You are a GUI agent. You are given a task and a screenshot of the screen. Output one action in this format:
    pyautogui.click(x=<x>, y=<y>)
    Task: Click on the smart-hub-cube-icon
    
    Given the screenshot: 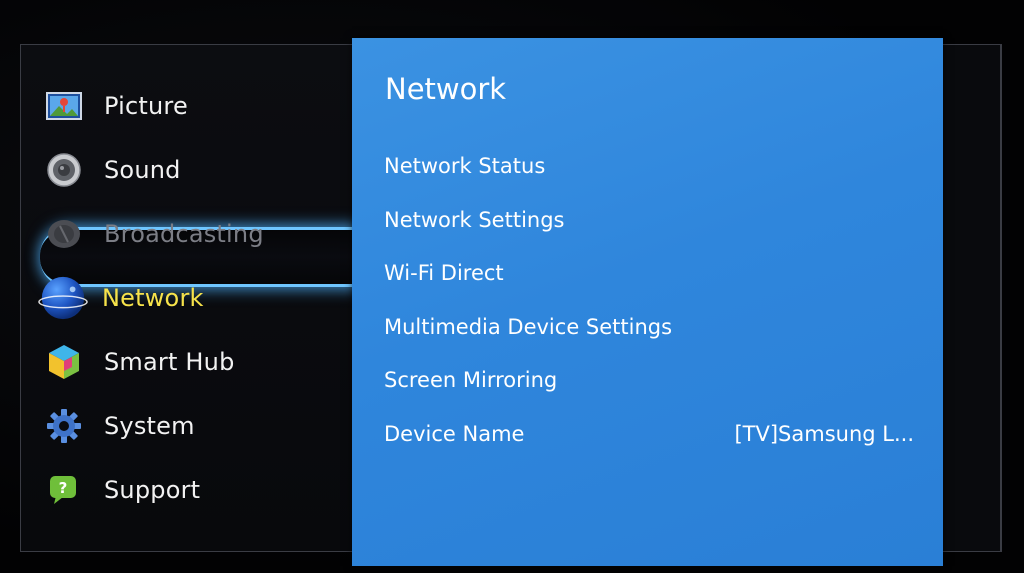 What is the action you would take?
    pyautogui.click(x=64, y=362)
    